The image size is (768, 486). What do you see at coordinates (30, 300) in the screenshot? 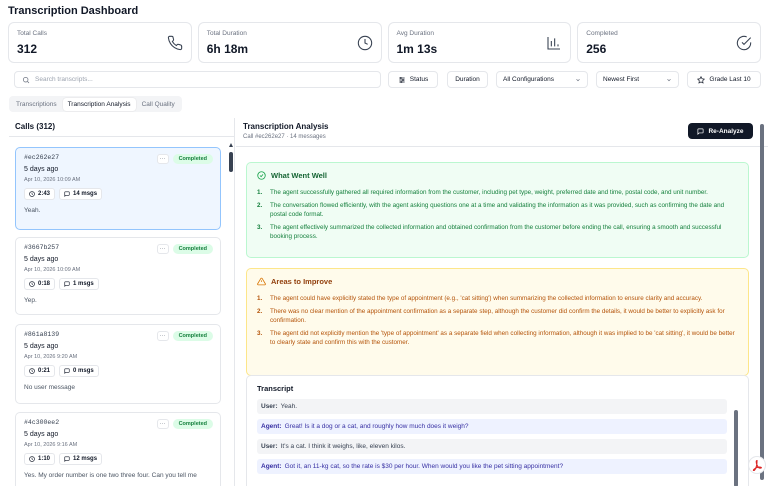
I see `call-last-message: Yep.` at bounding box center [30, 300].